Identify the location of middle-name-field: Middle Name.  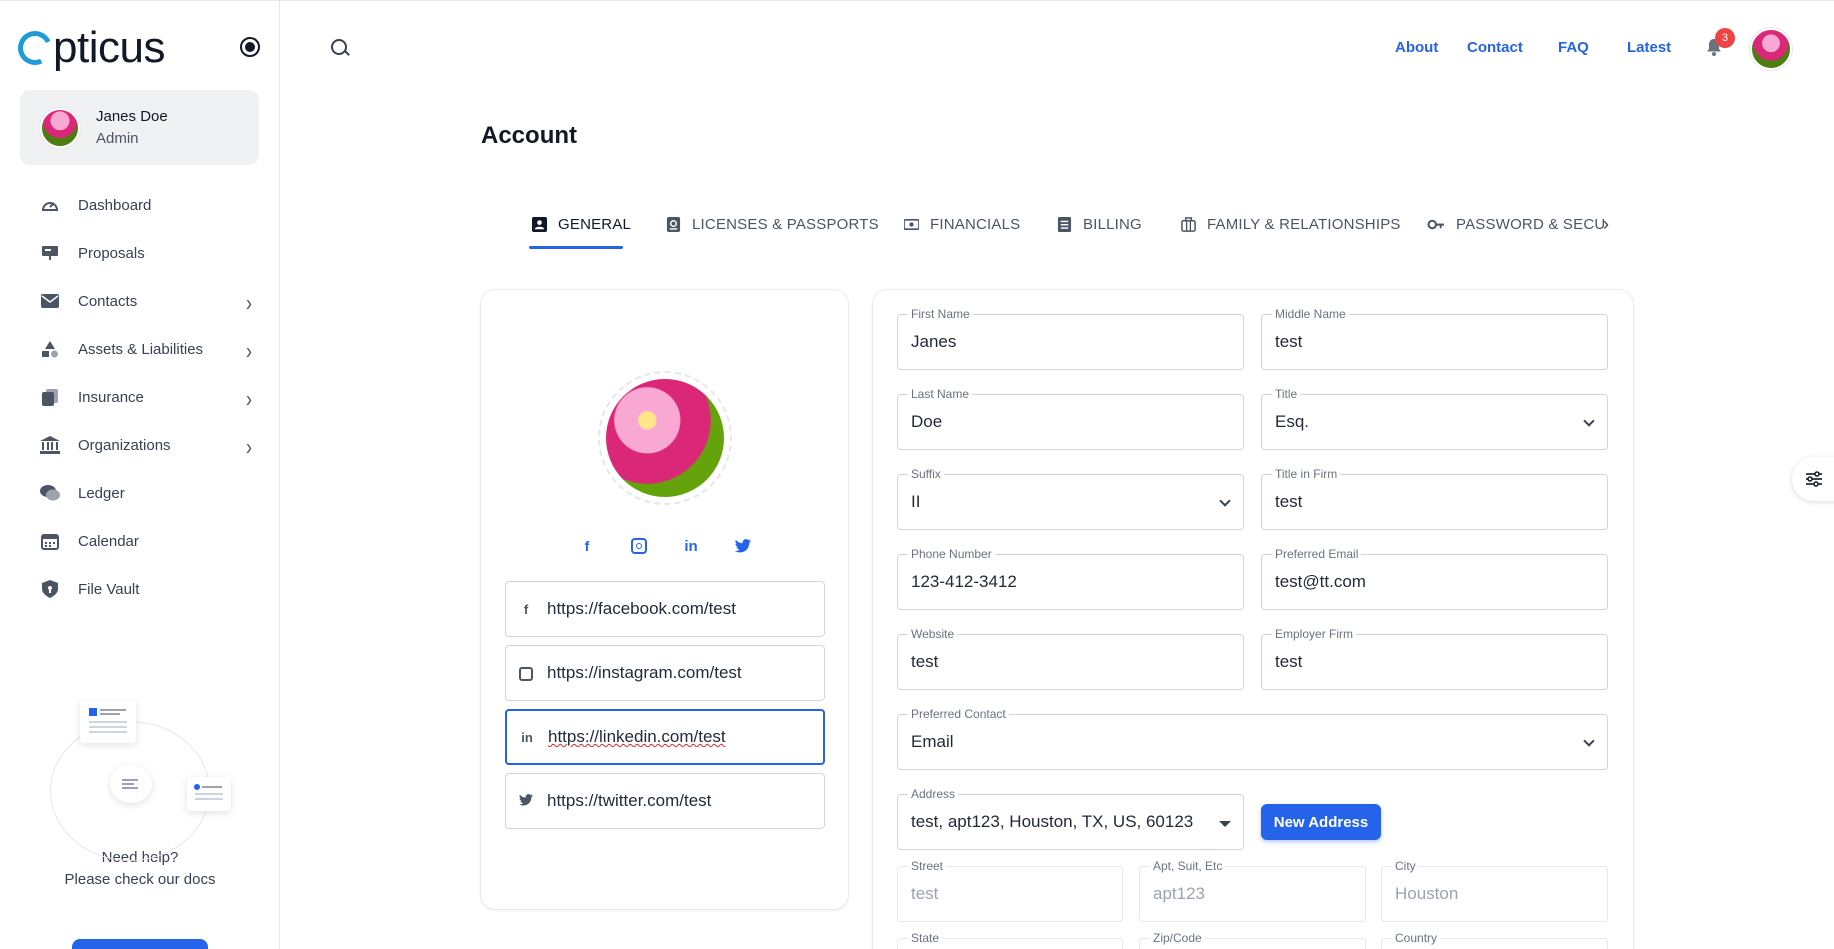
(1434, 338).